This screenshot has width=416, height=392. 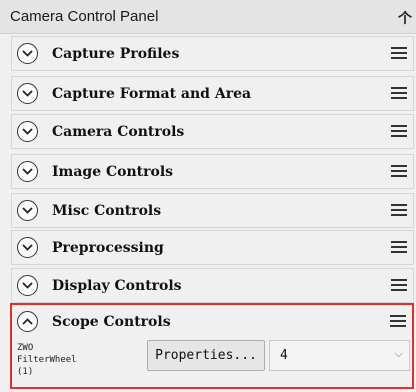 What do you see at coordinates (284, 355) in the screenshot?
I see `filter-select-value: 4` at bounding box center [284, 355].